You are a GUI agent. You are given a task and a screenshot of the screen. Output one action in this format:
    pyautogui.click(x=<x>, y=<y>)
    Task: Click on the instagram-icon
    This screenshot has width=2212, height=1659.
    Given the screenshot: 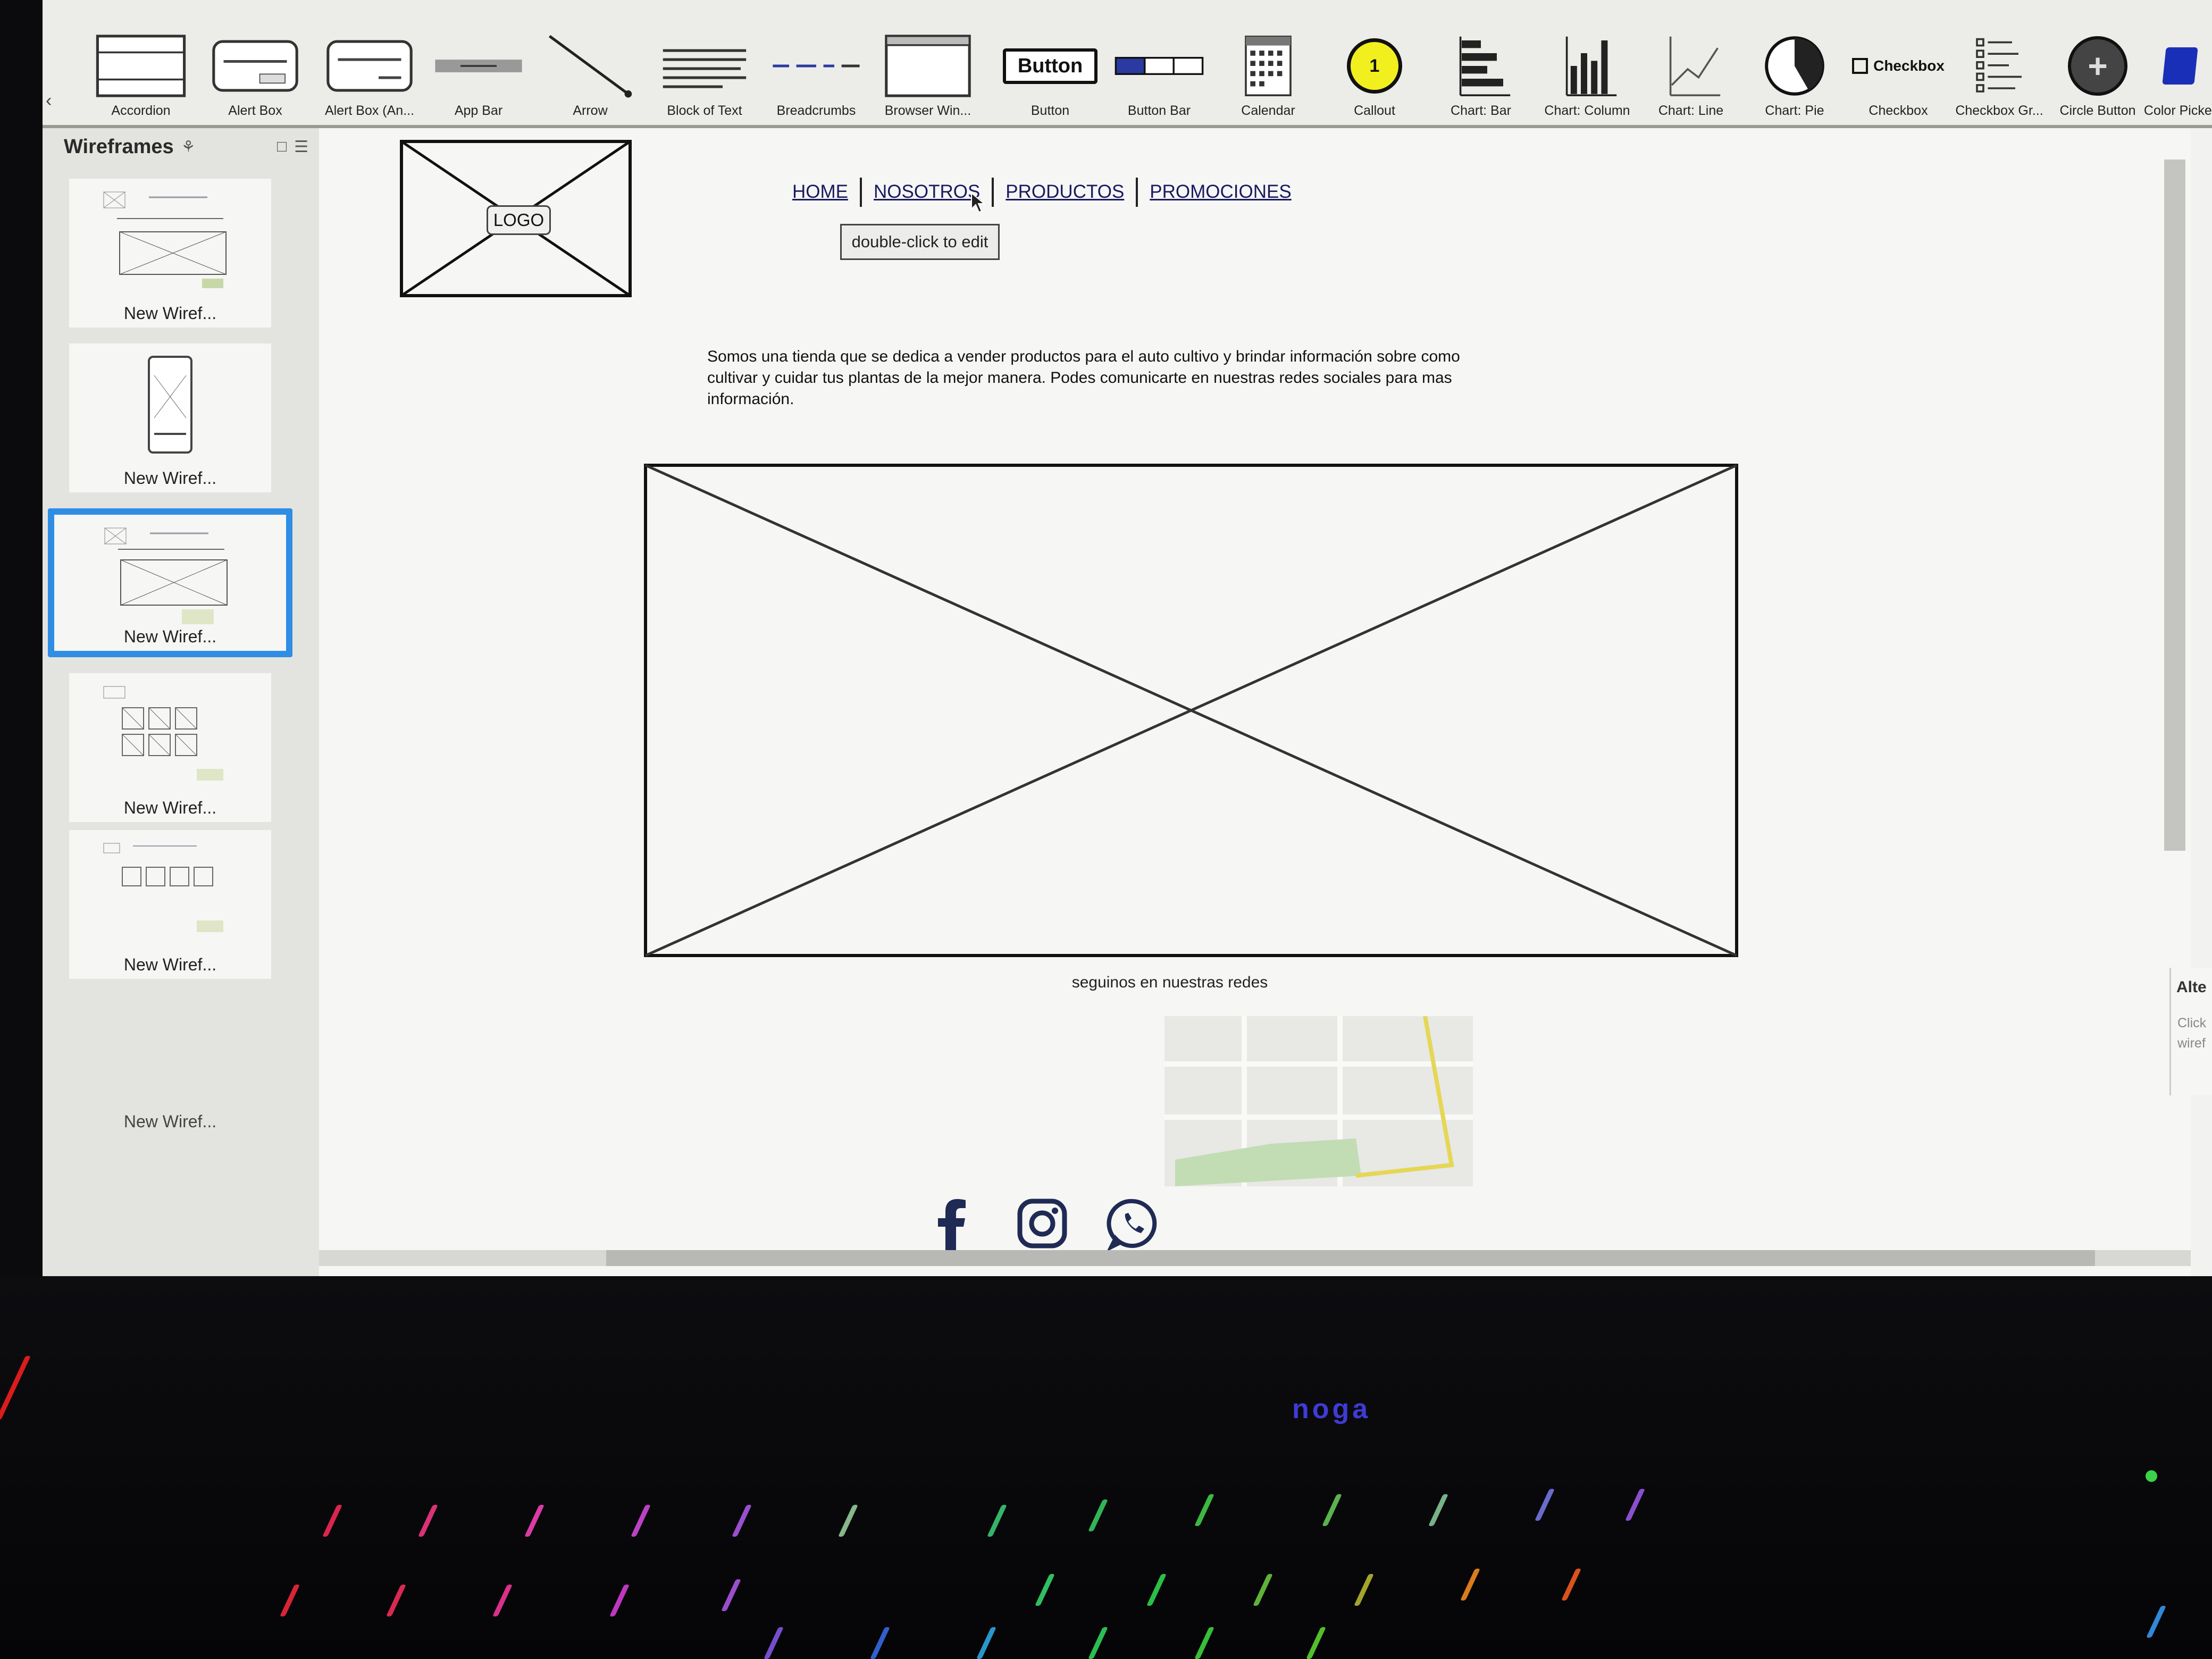 What is the action you would take?
    pyautogui.click(x=1042, y=1223)
    